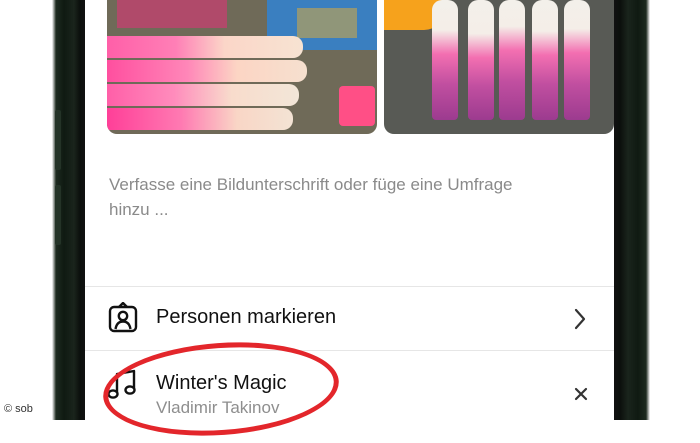 The width and height of the screenshot is (700, 443). I want to click on close-icon, so click(581, 396).